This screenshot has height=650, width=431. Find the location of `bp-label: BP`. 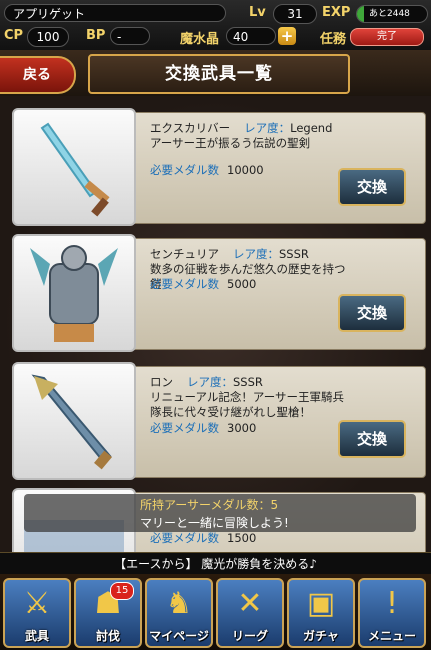

bp-label: BP is located at coordinates (96, 35).